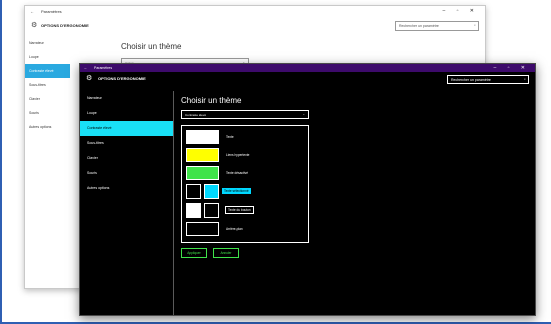  I want to click on button-face-swatch, so click(211, 210).